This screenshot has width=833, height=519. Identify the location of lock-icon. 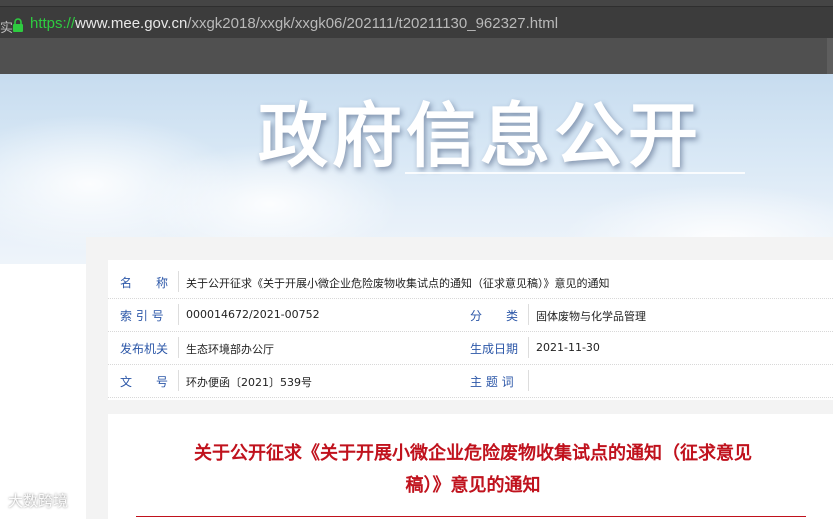
(18, 25).